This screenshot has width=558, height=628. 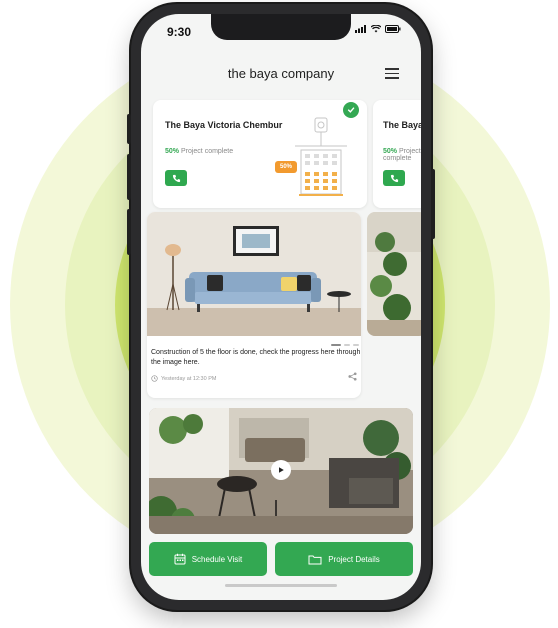 What do you see at coordinates (179, 32) in the screenshot?
I see `status-time: 9:30` at bounding box center [179, 32].